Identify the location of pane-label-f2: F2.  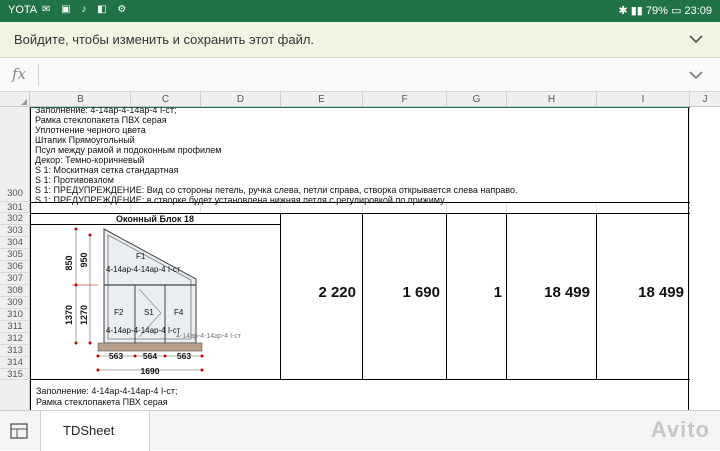
(119, 312).